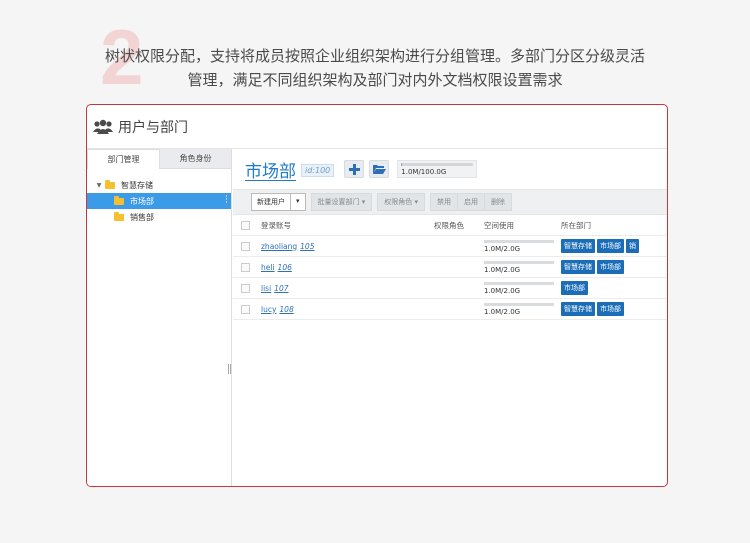 The width and height of the screenshot is (750, 543). I want to click on dept-cell: 智慧存储 市场部, so click(614, 267).